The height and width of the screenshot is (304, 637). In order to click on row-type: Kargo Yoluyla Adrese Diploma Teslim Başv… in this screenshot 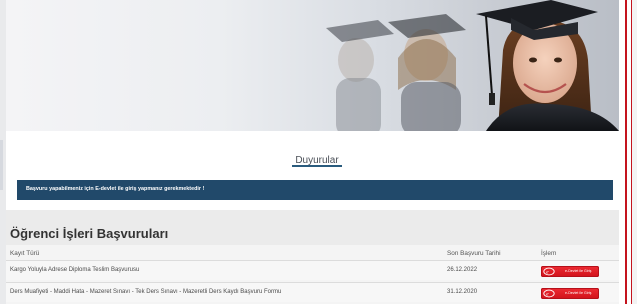, I will do `click(75, 270)`.